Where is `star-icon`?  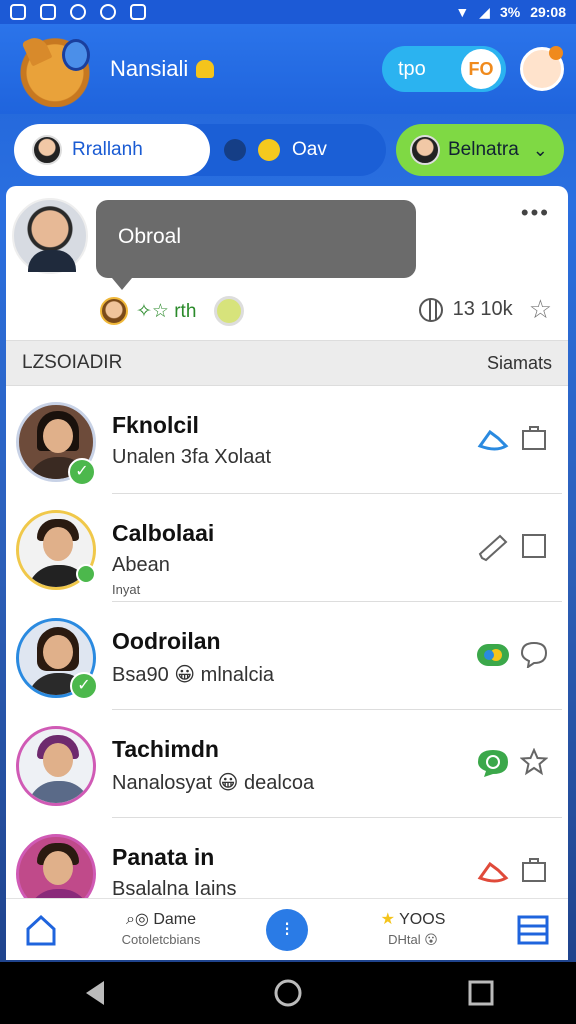
star-icon is located at coordinates (534, 762).